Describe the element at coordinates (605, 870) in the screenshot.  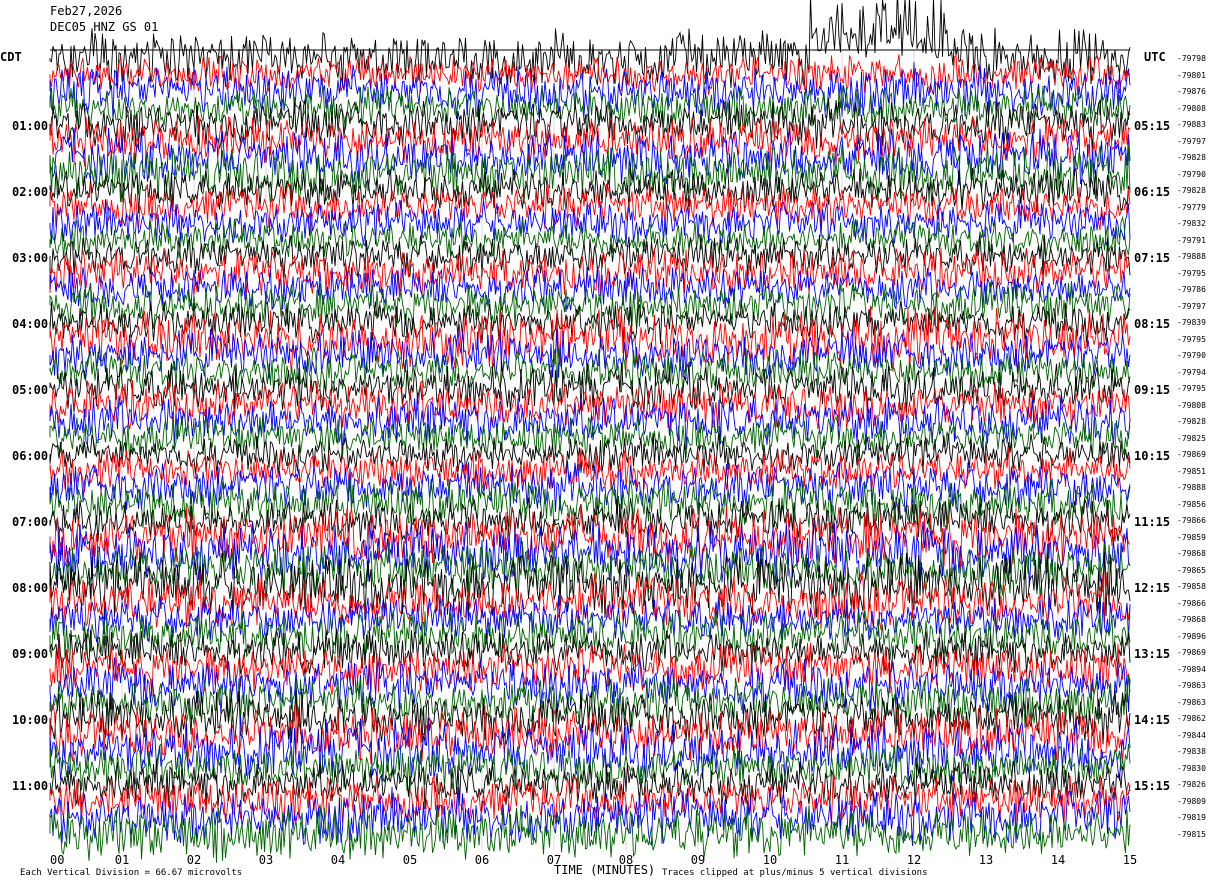
I see `x-axis-title: TIME (MINUTES)` at that location.